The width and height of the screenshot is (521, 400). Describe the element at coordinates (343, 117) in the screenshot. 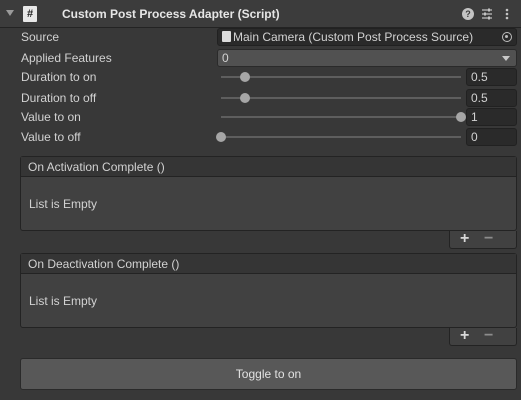

I see `value-to-on-slider` at that location.